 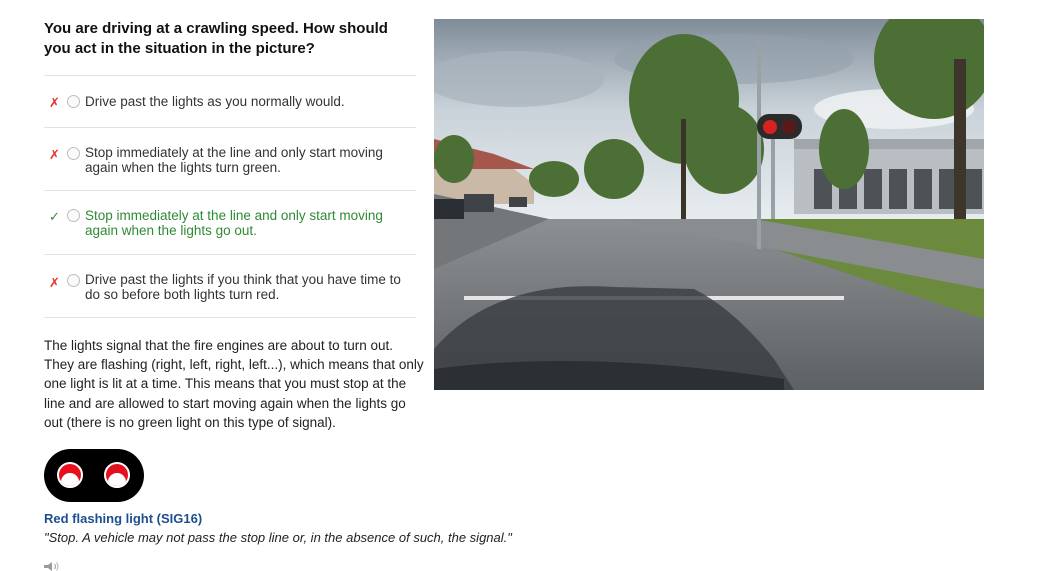 I want to click on signal-title: Red flashing light (SIG16), so click(x=123, y=518).